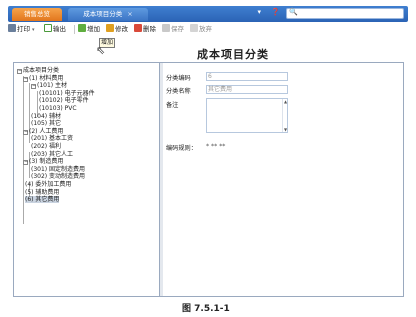 The image size is (416, 317). Describe the element at coordinates (285, 129) in the screenshot. I see `scroll-down-icon: ▼` at that location.